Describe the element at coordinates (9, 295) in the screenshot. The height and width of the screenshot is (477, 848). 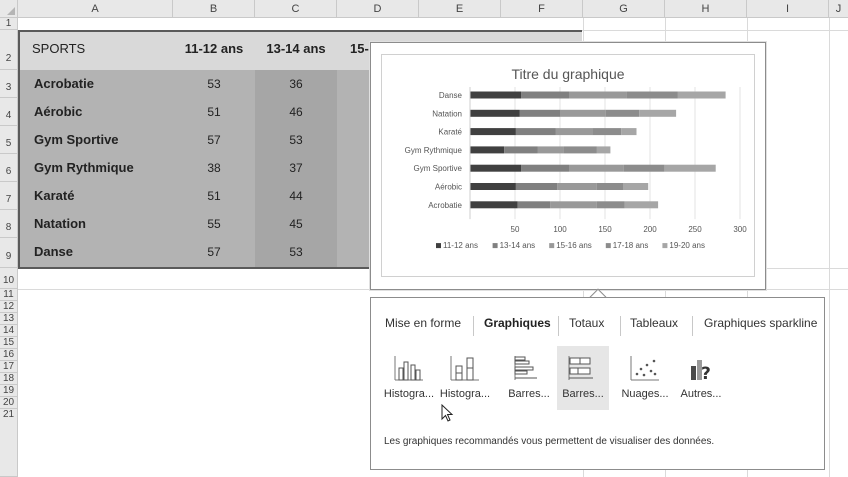
I see `row-header-11: 11` at that location.